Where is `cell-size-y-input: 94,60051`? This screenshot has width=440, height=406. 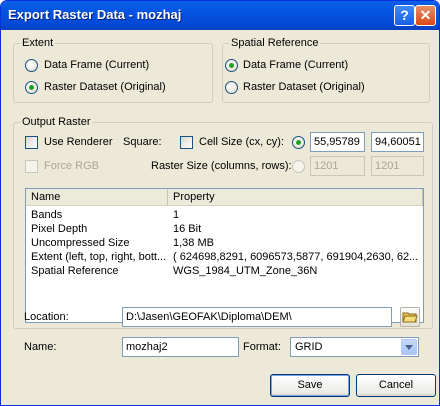
cell-size-y-input: 94,60051 is located at coordinates (397, 142).